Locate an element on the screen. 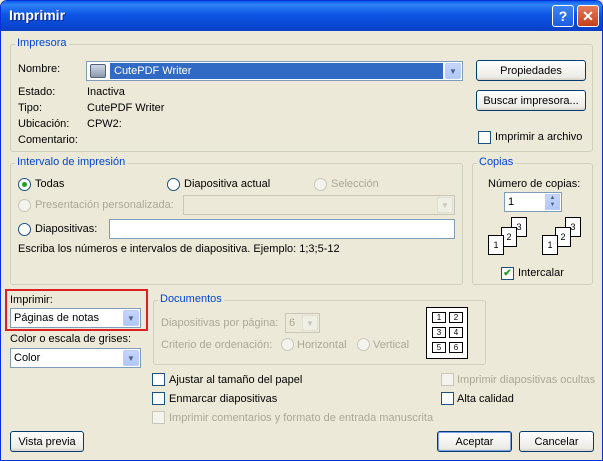 The image size is (603, 461). scale-to-fit-label: Ajustar al tamaño del papel is located at coordinates (236, 380).